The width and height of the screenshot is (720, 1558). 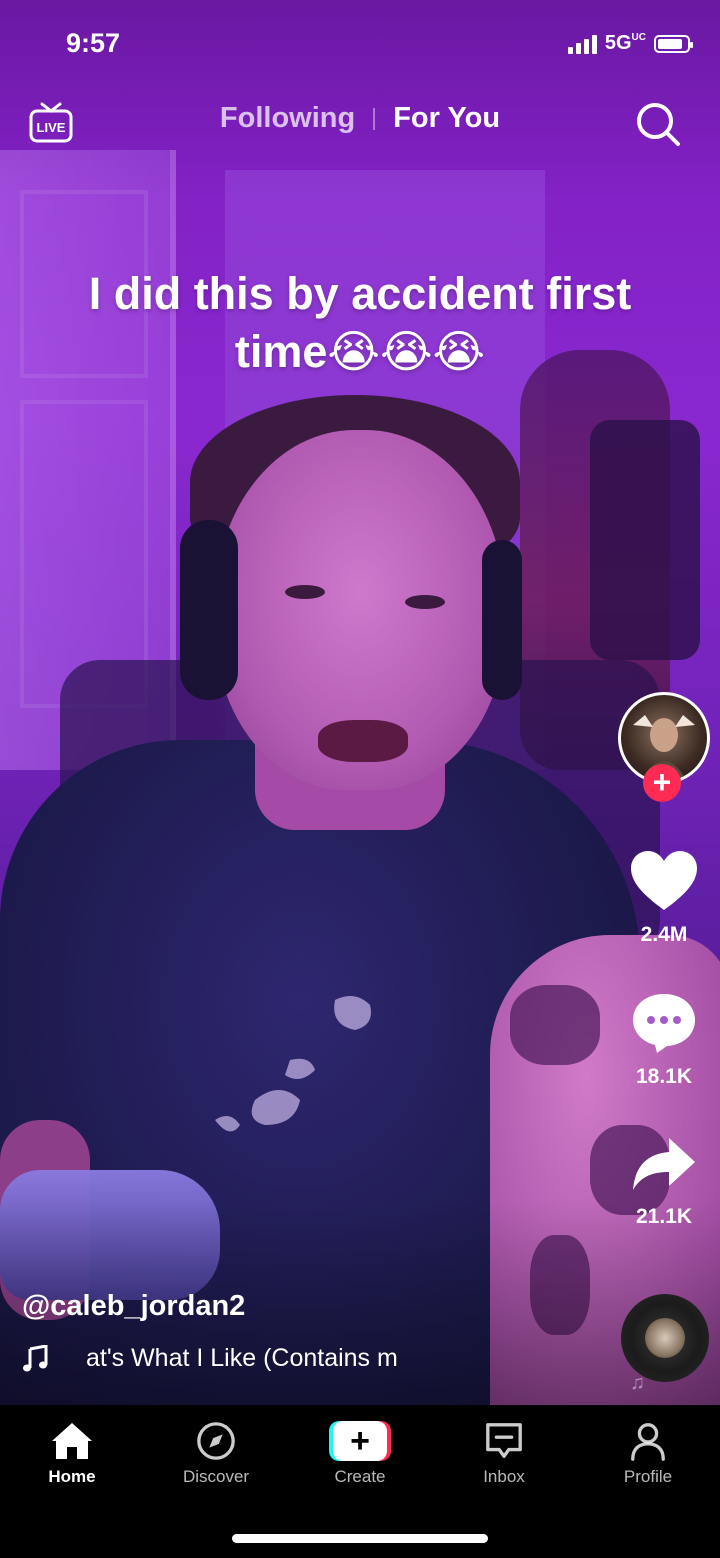 I want to click on person-mouth, so click(x=363, y=741).